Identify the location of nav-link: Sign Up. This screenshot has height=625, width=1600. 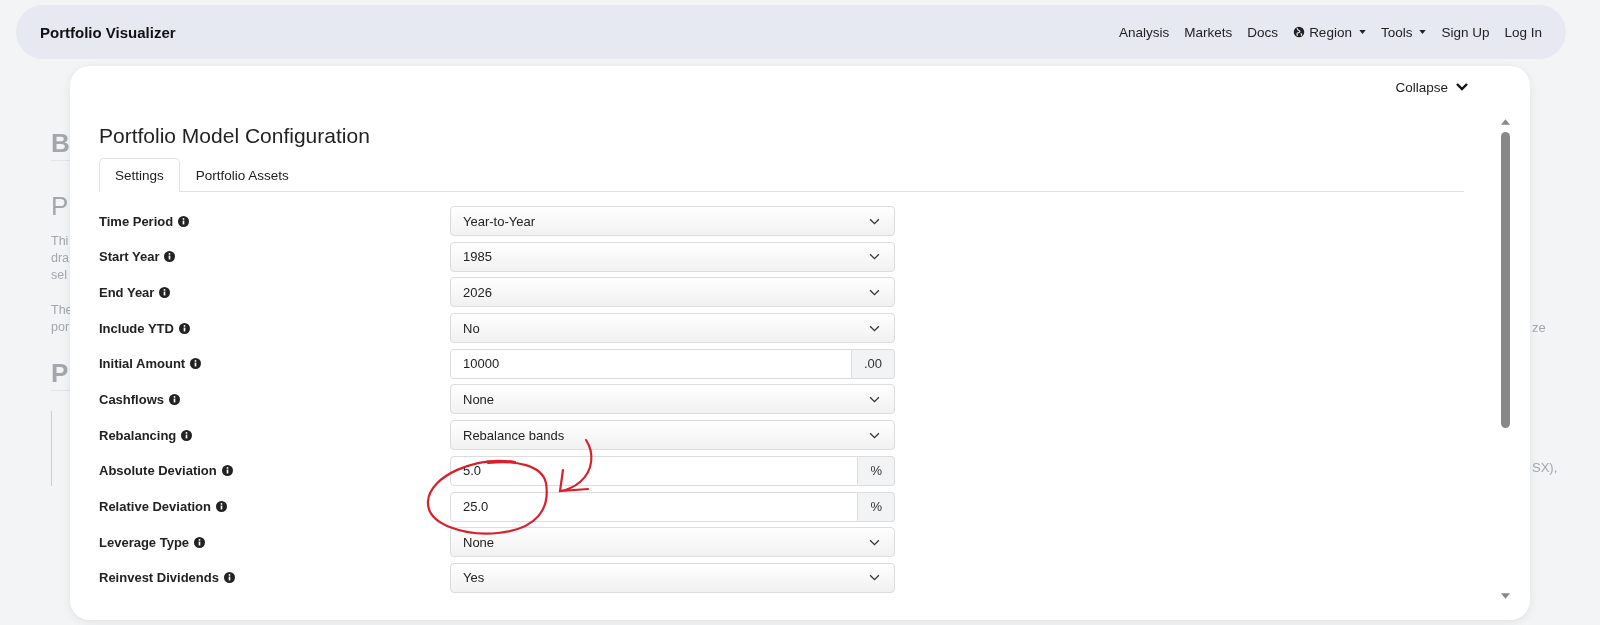
(1465, 32).